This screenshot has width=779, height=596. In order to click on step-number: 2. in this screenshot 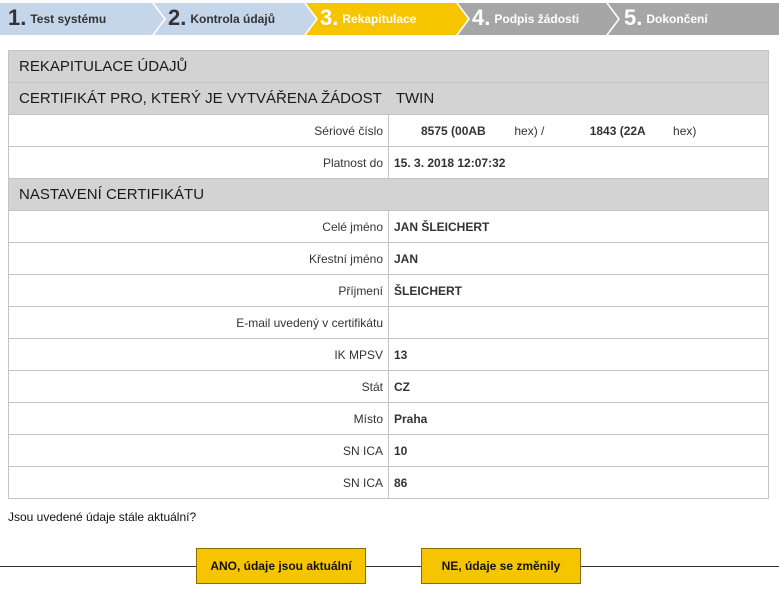, I will do `click(177, 17)`.